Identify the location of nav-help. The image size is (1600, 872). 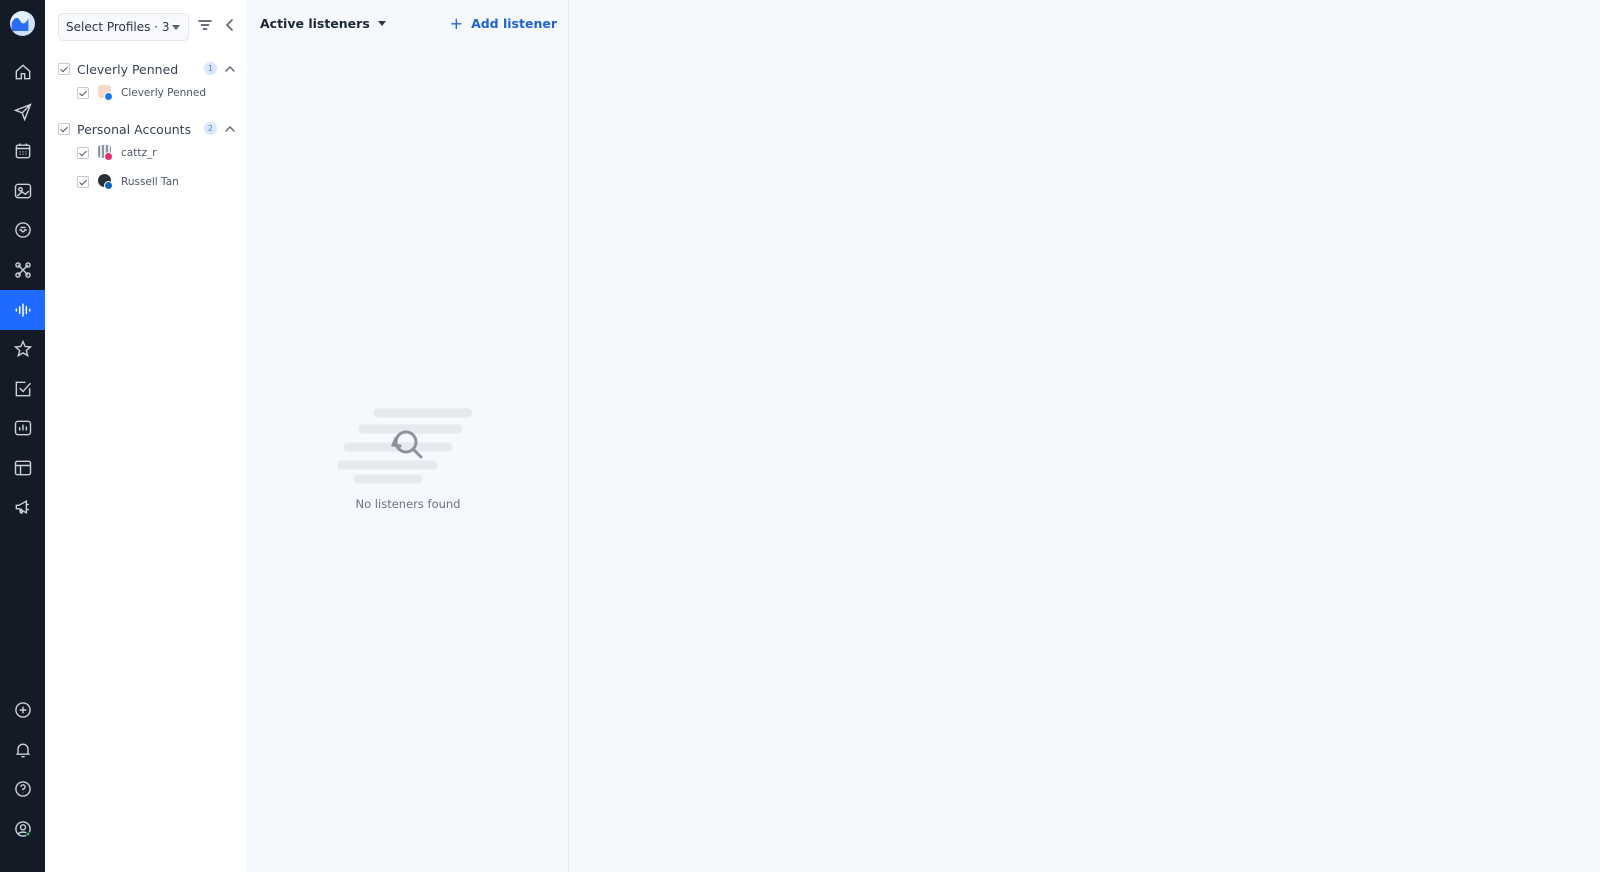
(22, 789).